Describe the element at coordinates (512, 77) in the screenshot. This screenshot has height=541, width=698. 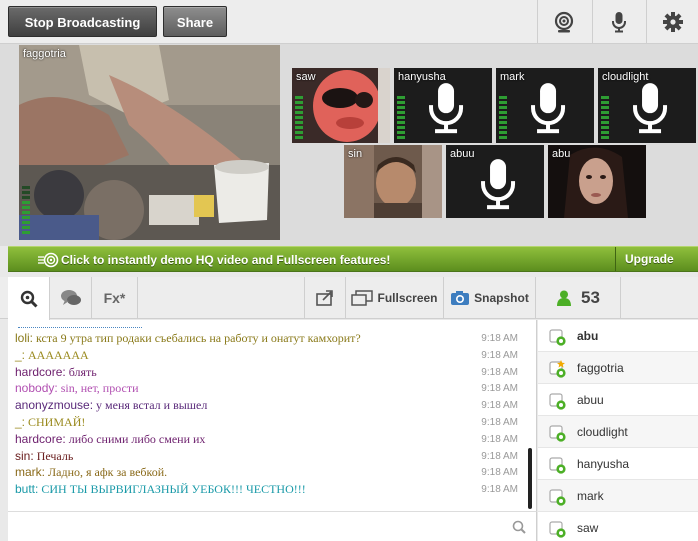
I see `video-tile-username: mark` at that location.